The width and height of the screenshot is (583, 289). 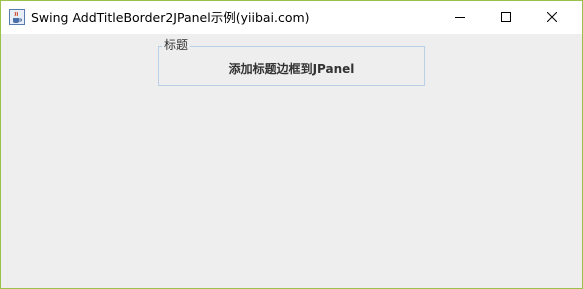 What do you see at coordinates (176, 45) in the screenshot?
I see `border-title: 标题` at bounding box center [176, 45].